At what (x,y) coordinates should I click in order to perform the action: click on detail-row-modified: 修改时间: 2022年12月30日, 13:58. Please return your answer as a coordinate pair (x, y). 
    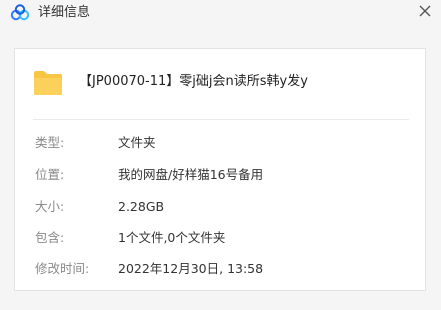
    Looking at the image, I should click on (221, 269).